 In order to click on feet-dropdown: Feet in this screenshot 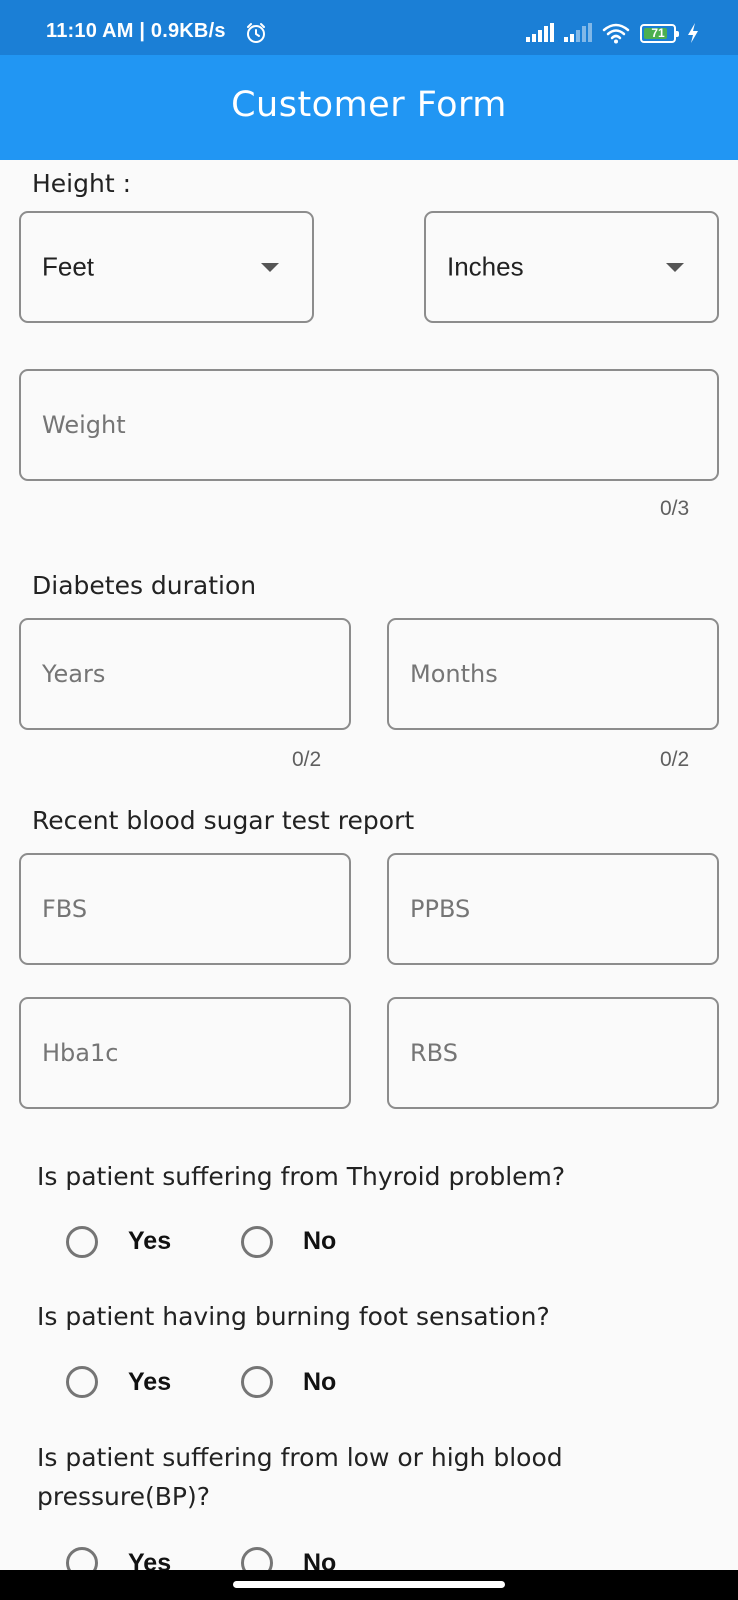, I will do `click(166, 267)`.